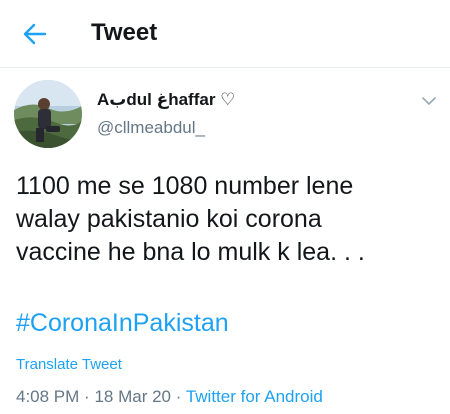  Describe the element at coordinates (48, 396) in the screenshot. I see `tweet-time: 4:08 PM` at that location.